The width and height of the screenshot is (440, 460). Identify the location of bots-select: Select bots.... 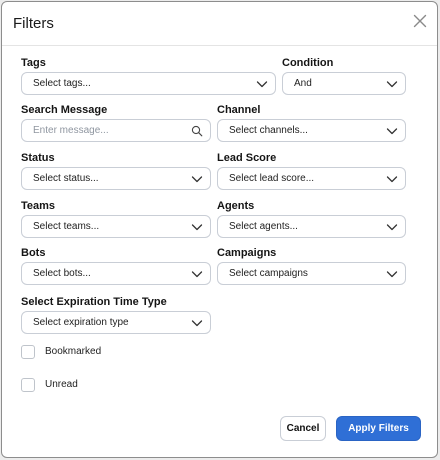
(116, 273).